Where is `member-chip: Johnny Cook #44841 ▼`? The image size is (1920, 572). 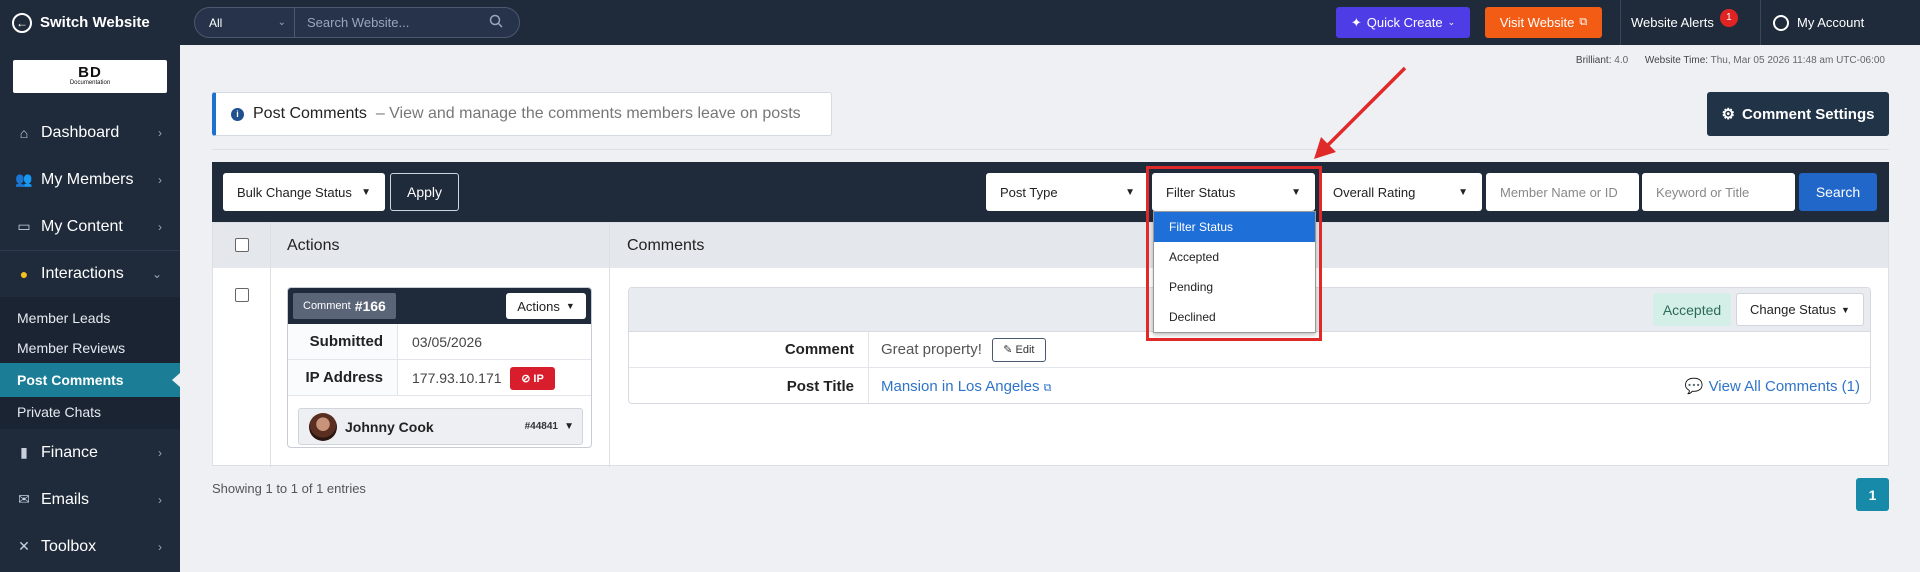 member-chip: Johnny Cook #44841 ▼ is located at coordinates (440, 426).